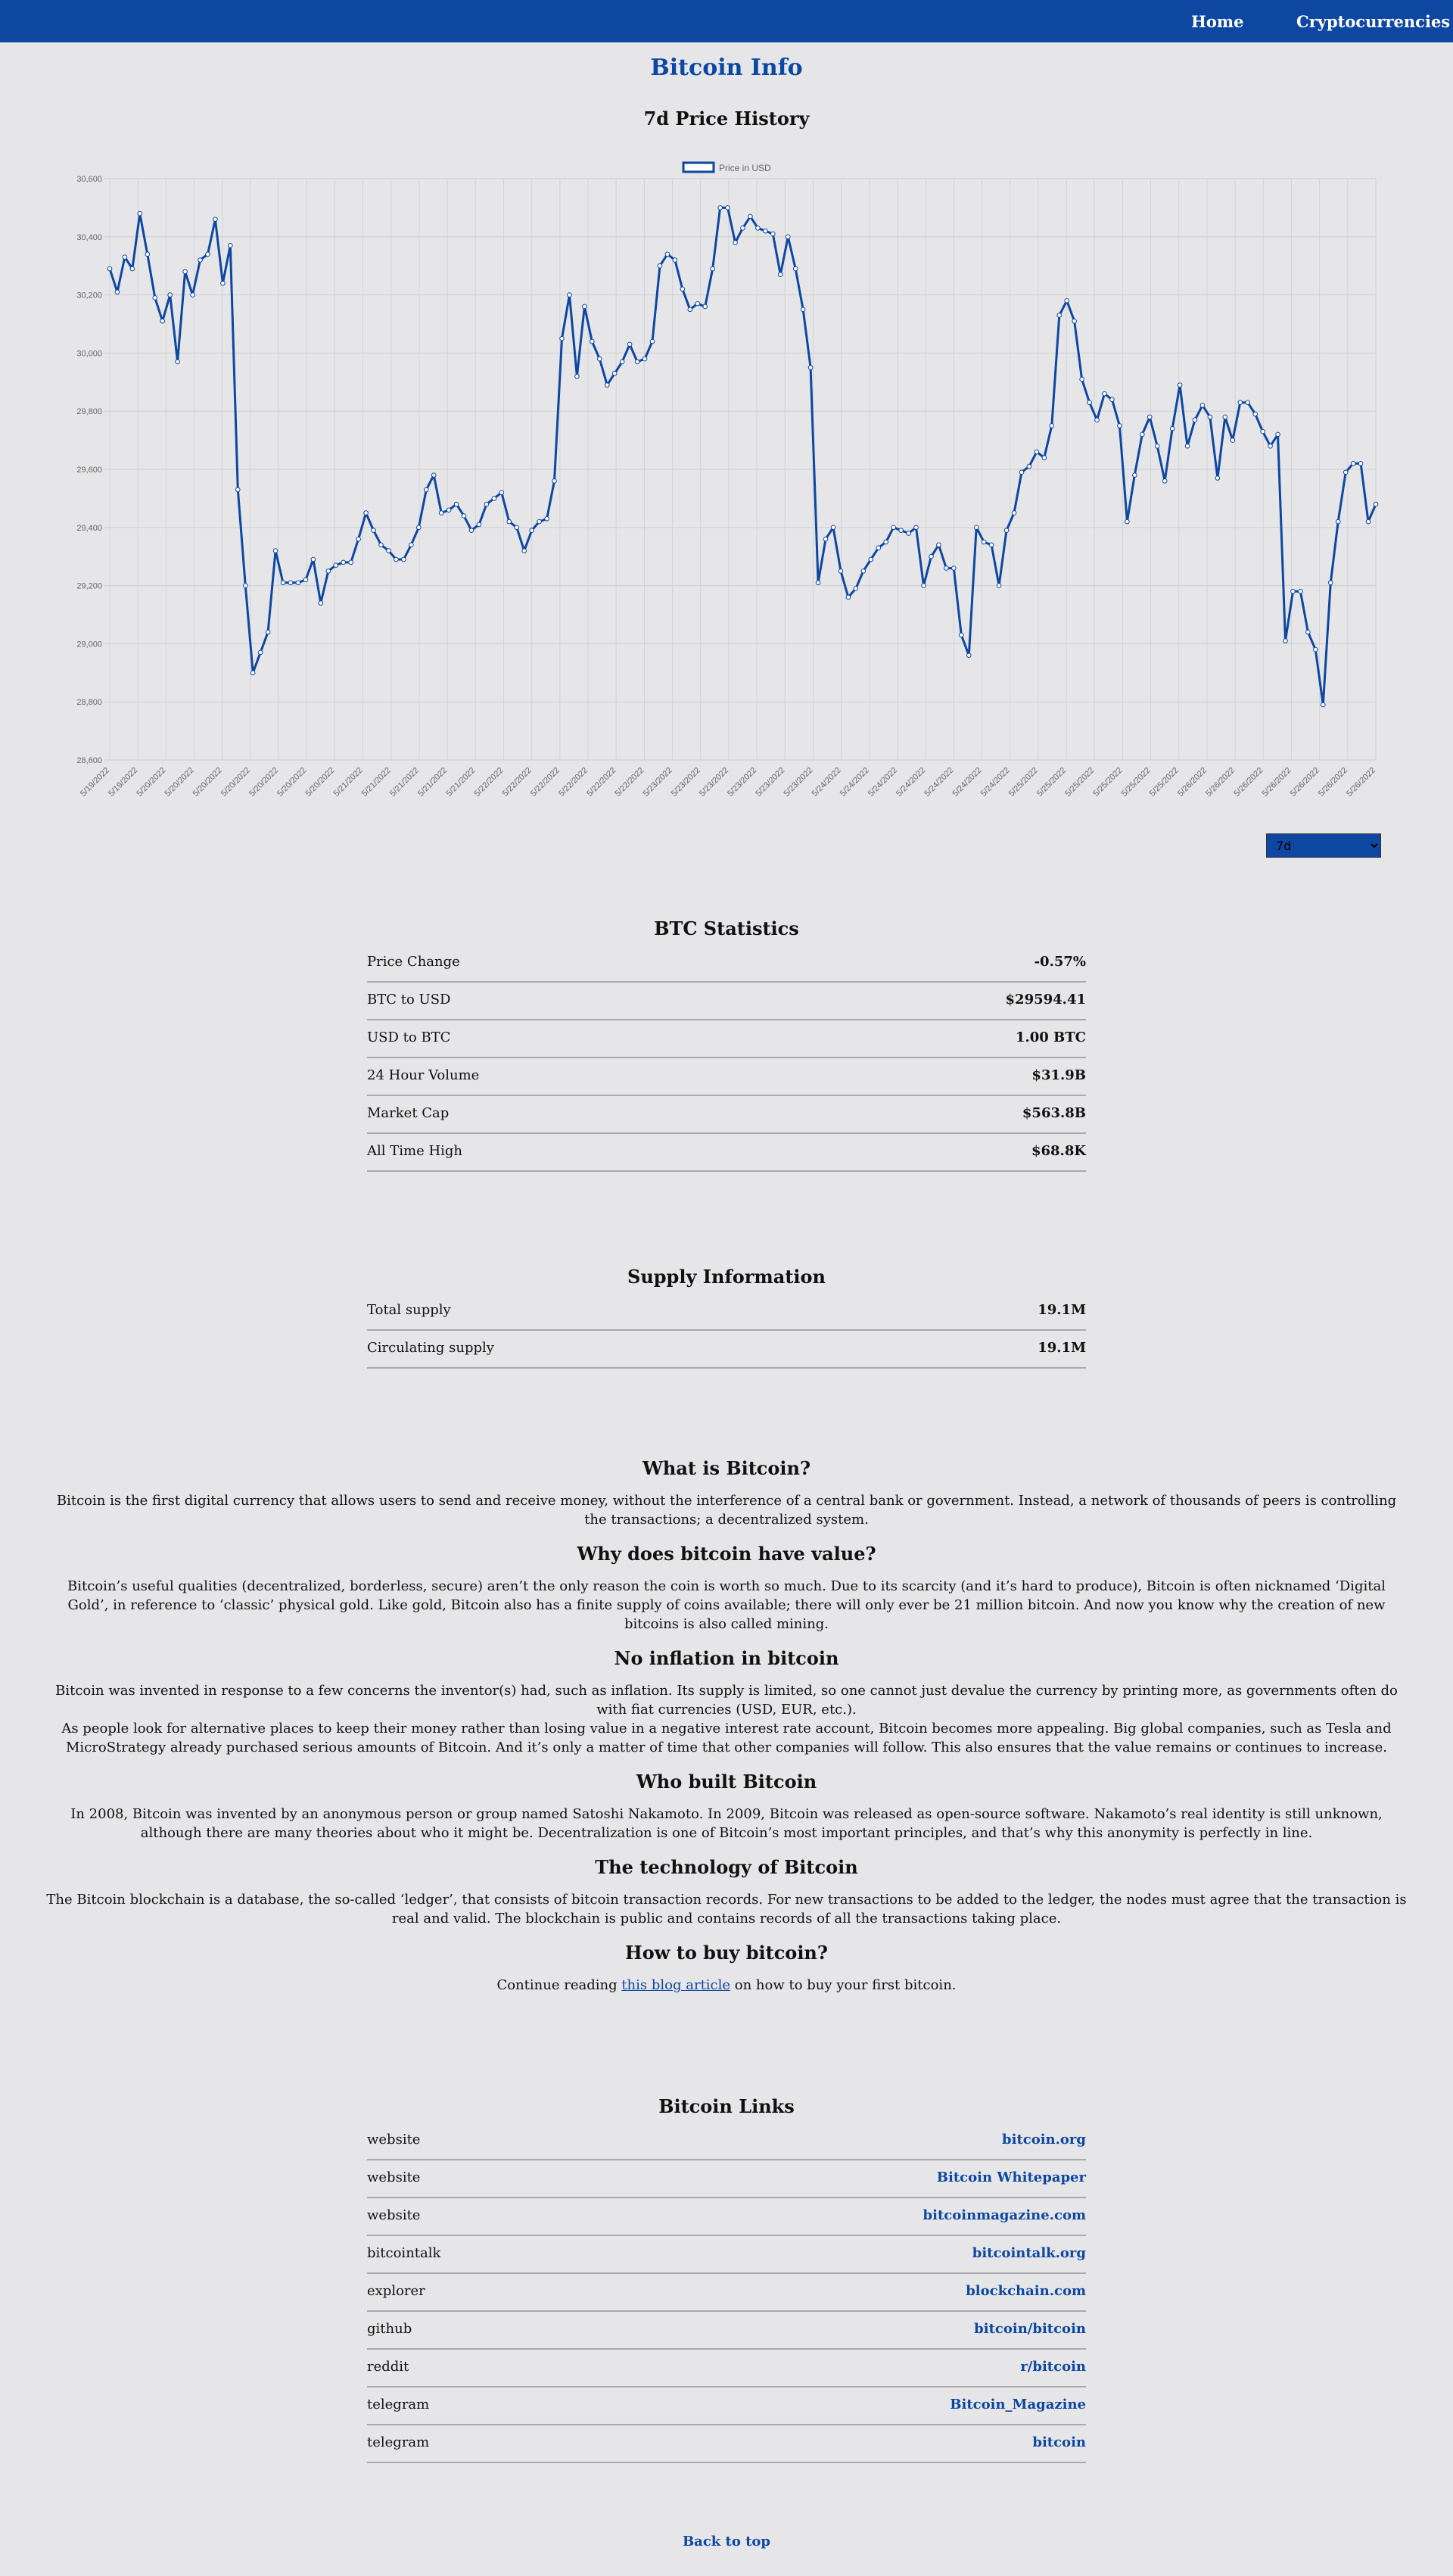 This screenshot has width=1453, height=2576. I want to click on legend-swatch, so click(698, 167).